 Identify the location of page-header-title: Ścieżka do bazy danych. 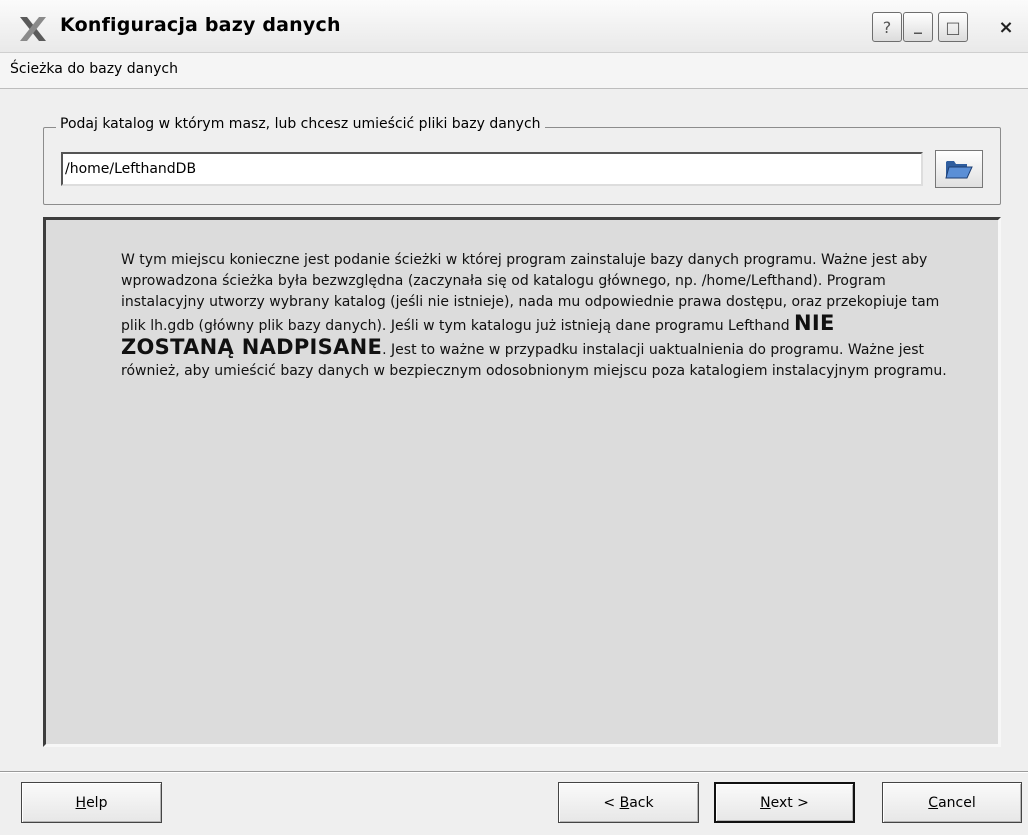
(94, 69).